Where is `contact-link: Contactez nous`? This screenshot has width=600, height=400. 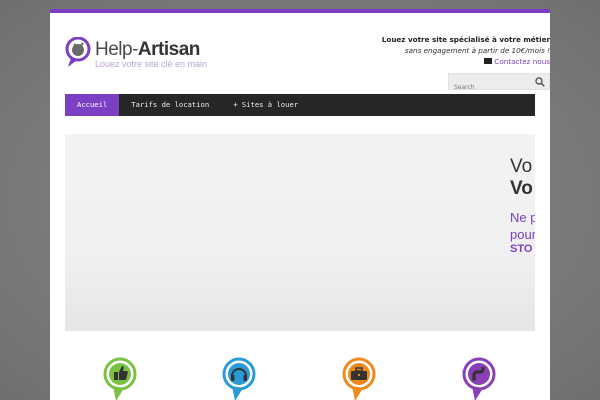
contact-link: Contactez nous is located at coordinates (466, 61).